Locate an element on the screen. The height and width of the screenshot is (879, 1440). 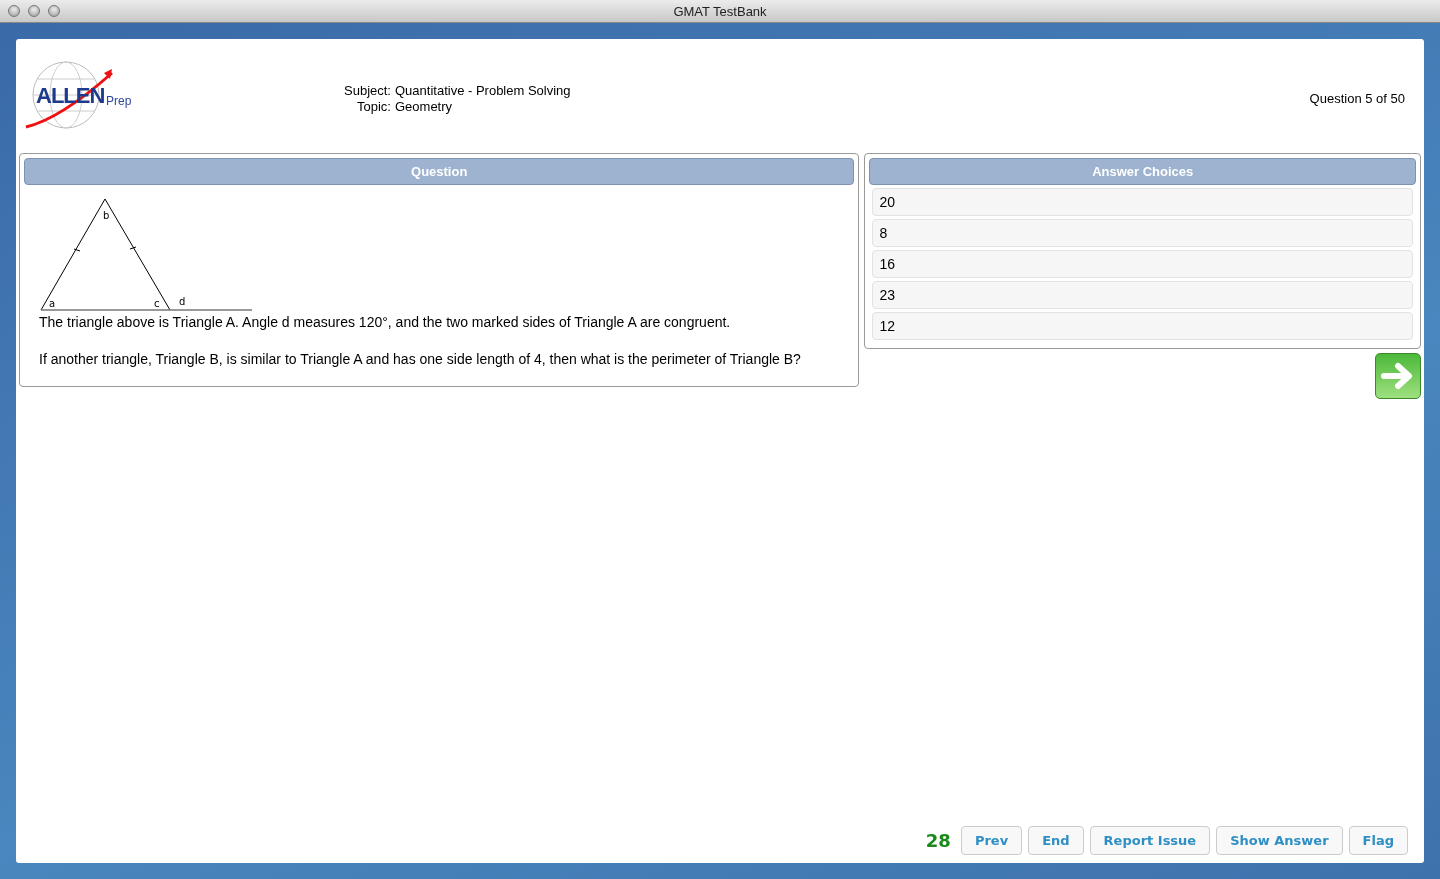
field-value: Quantitative - Problem Solving is located at coordinates (483, 91).